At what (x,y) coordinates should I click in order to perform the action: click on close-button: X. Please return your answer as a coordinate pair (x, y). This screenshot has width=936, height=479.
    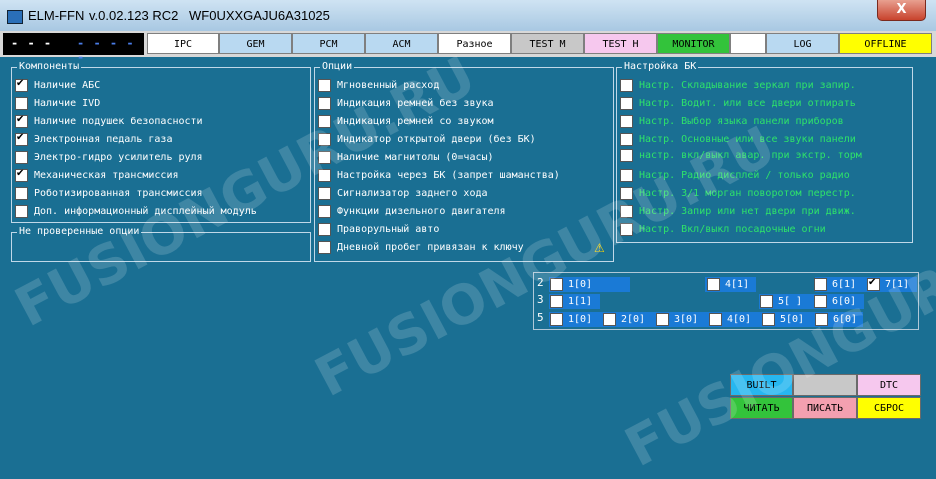
    Looking at the image, I should click on (901, 10).